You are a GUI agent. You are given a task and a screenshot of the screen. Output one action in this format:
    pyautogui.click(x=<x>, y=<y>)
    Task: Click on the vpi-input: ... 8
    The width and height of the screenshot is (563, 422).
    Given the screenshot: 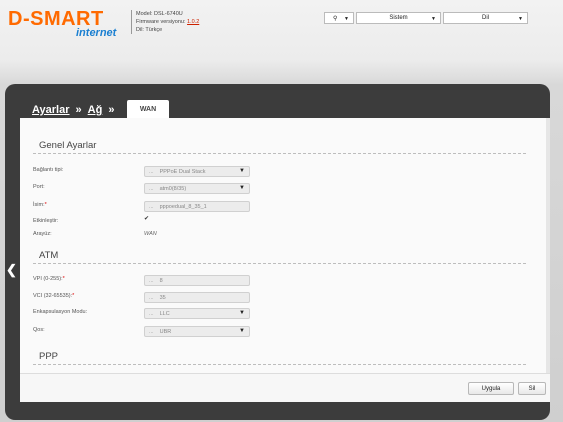 What is the action you would take?
    pyautogui.click(x=197, y=280)
    